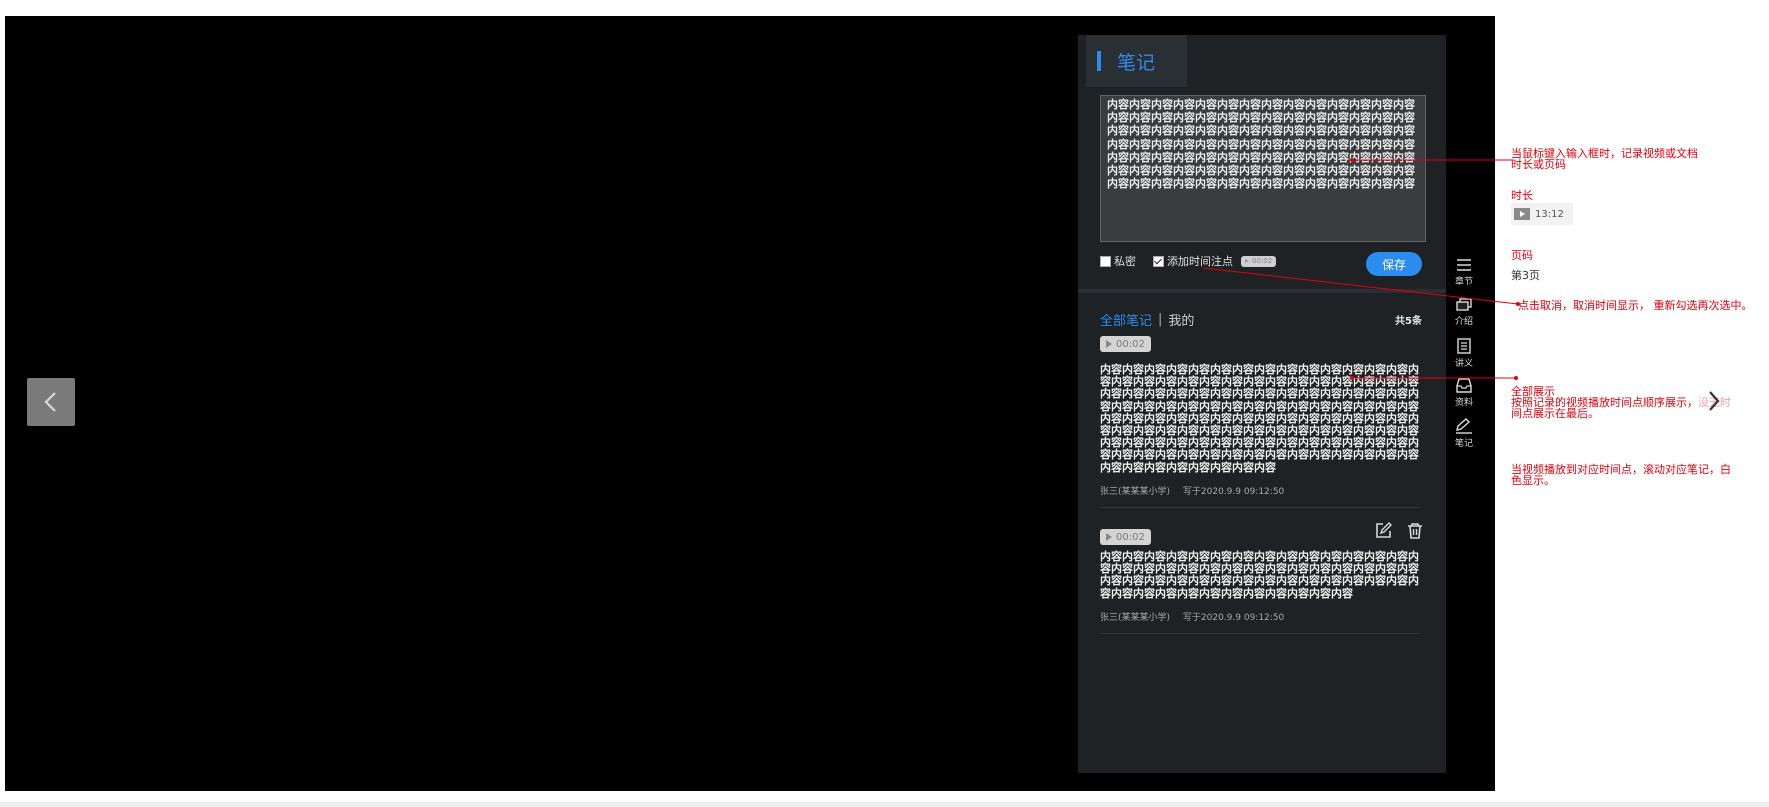  What do you see at coordinates (1126, 319) in the screenshot?
I see `tab-all-notes: 全部笔记` at bounding box center [1126, 319].